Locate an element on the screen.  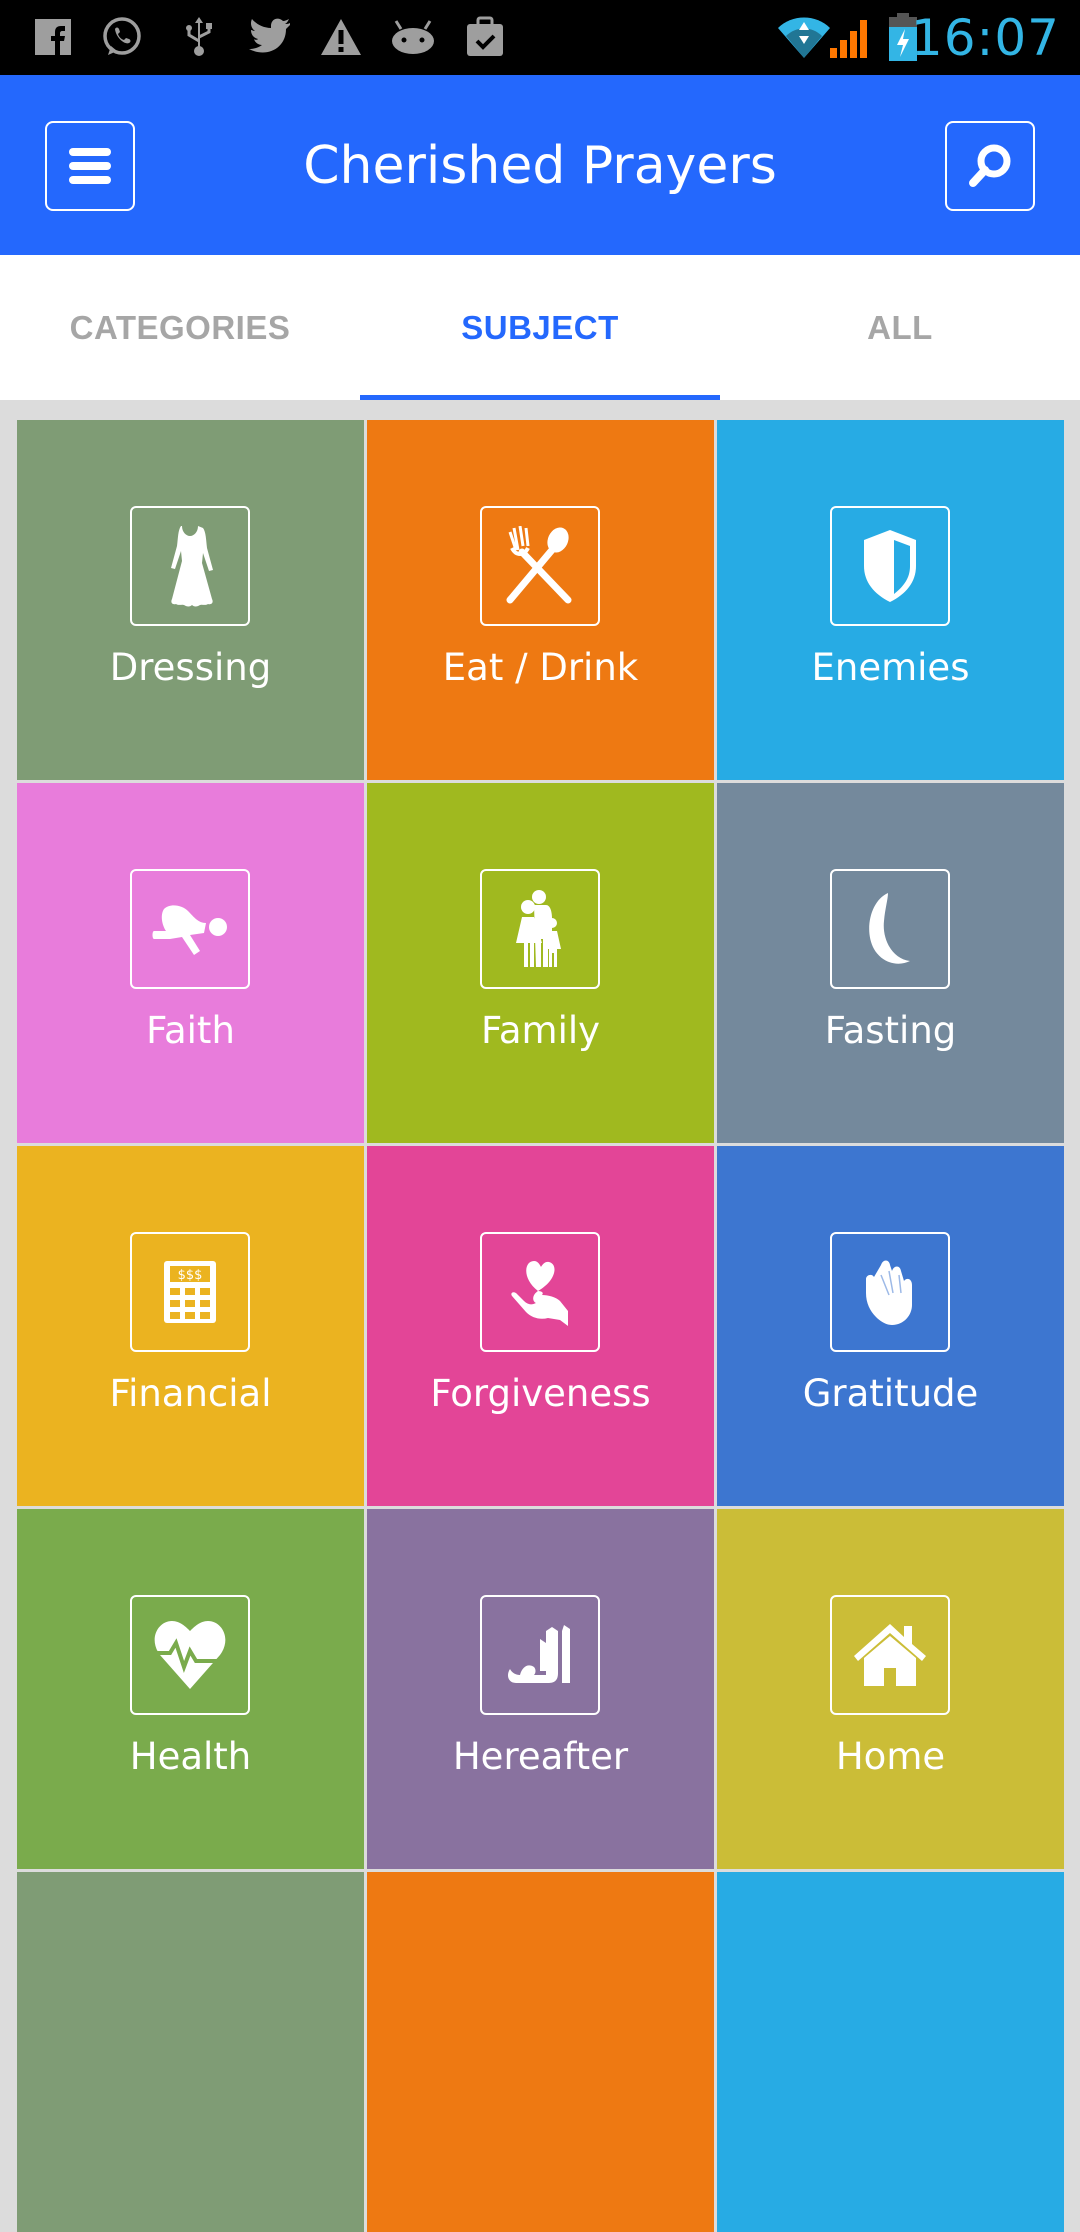
house-icon is located at coordinates (890, 1655).